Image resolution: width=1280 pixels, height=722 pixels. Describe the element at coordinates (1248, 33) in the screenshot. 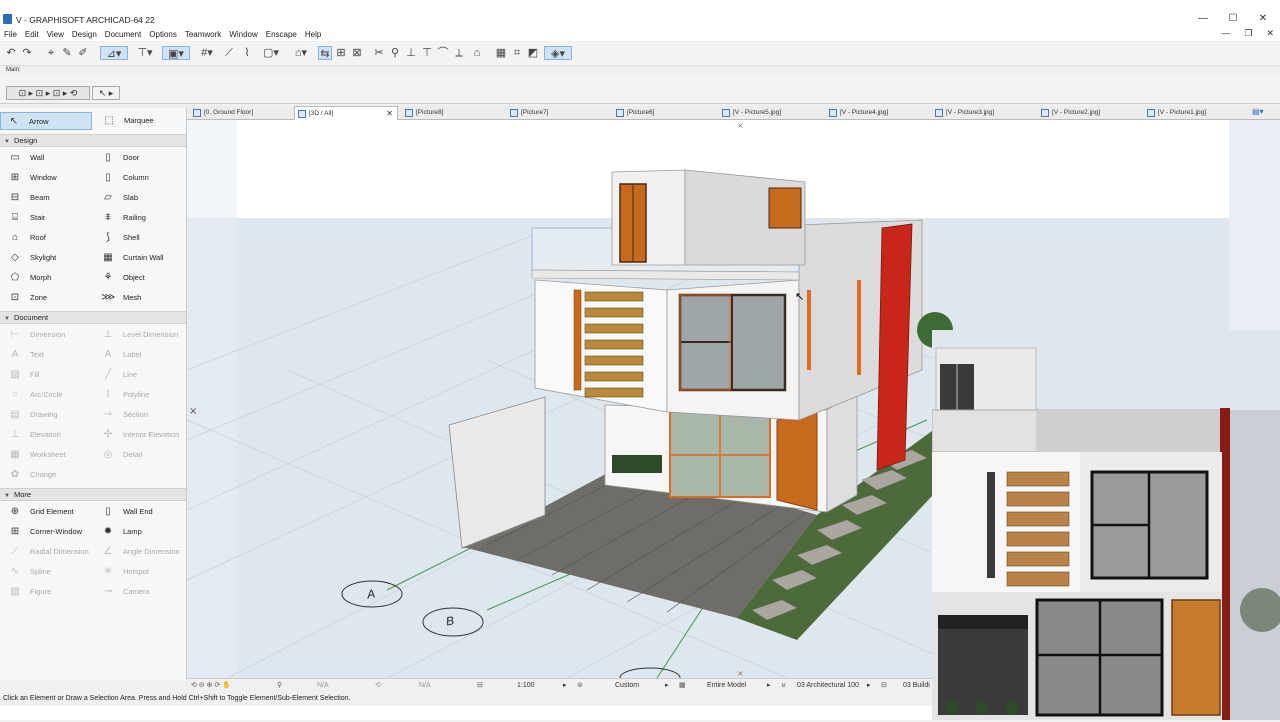

I see `doc-restore-button: ❐` at that location.